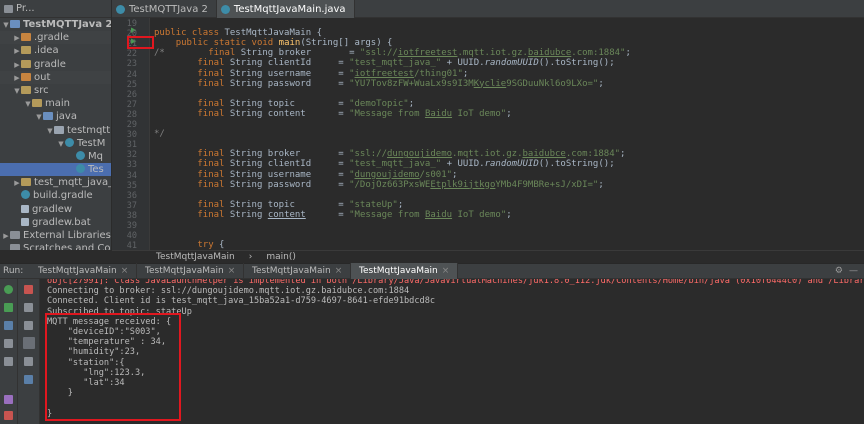 Image resolution: width=864 pixels, height=424 pixels. I want to click on minimize-icon: —, so click(853, 271).